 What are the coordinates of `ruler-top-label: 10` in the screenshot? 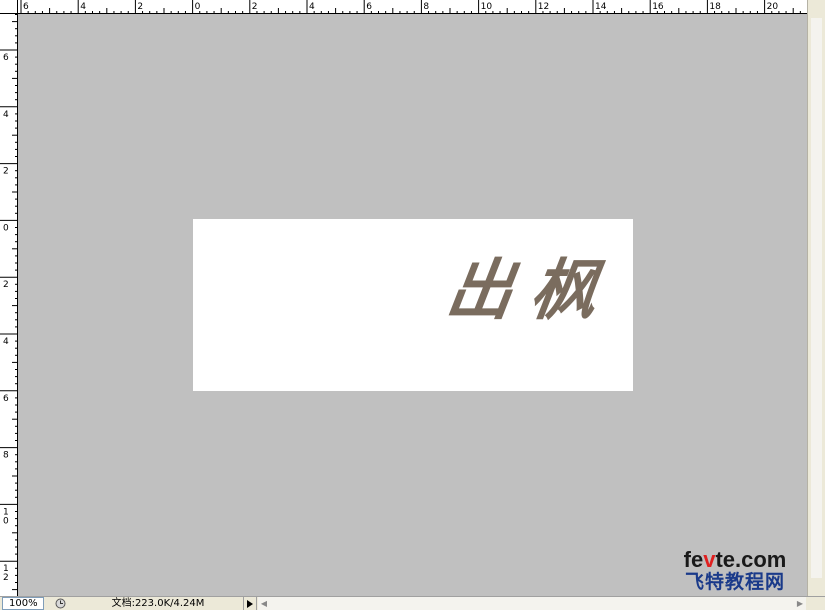 It's located at (487, 7).